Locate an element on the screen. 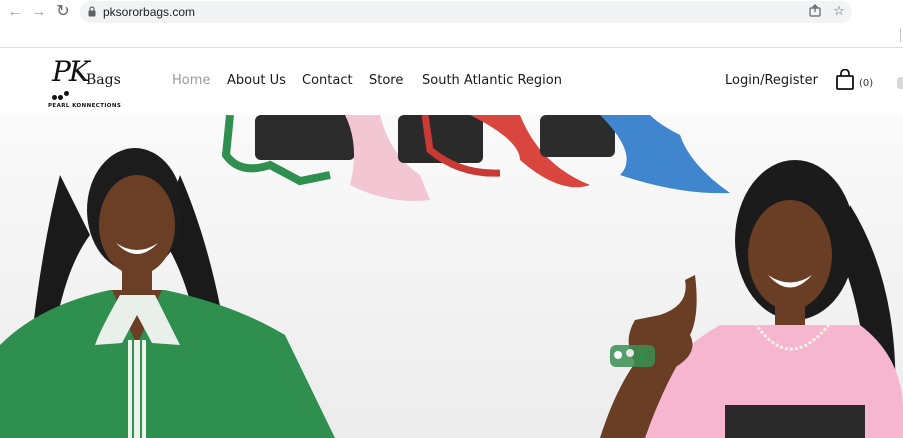 Image resolution: width=903 pixels, height=438 pixels. nav-home: Home is located at coordinates (191, 80).